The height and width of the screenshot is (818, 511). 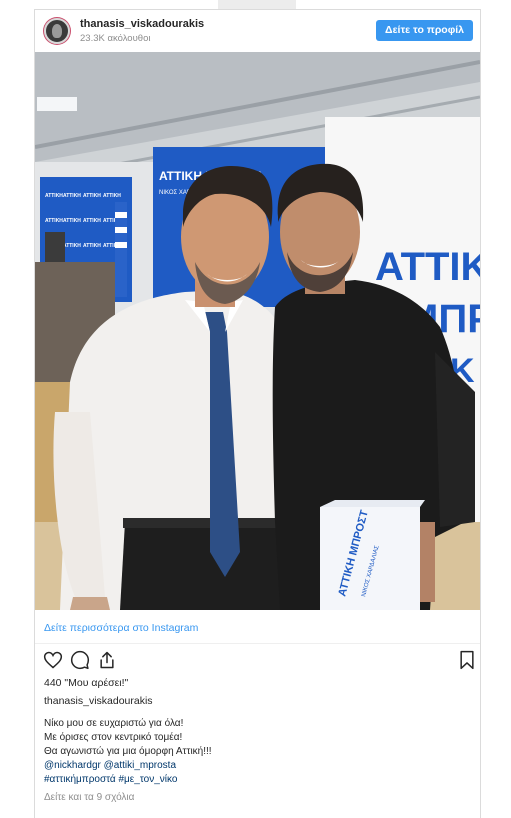 What do you see at coordinates (257, 4) in the screenshot?
I see `browser-tab-remnant` at bounding box center [257, 4].